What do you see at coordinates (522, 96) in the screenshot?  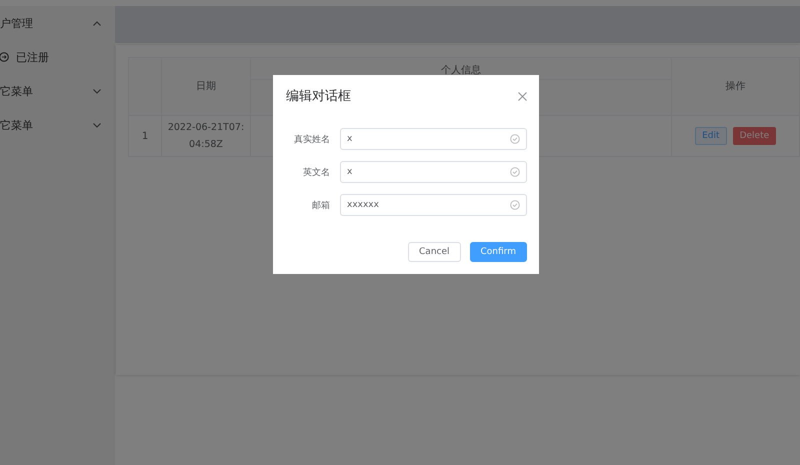 I see `close-icon` at bounding box center [522, 96].